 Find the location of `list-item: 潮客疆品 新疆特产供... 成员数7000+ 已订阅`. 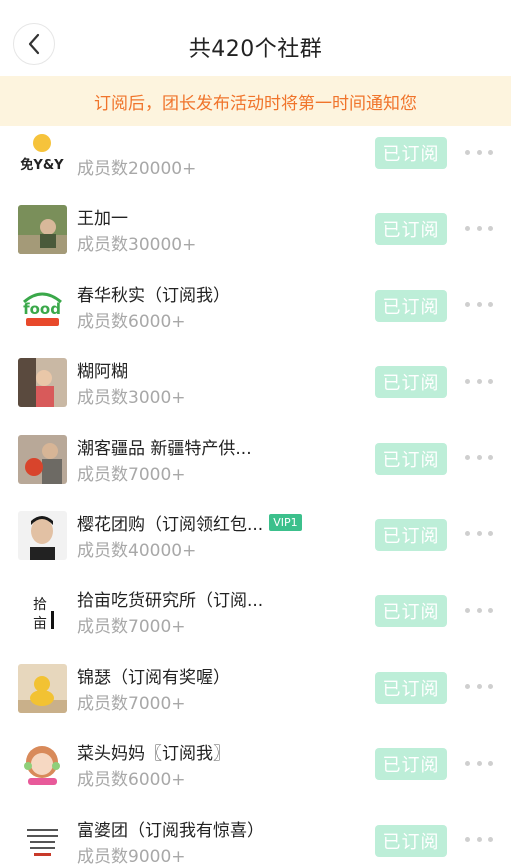

list-item: 潮客疆品 新疆特产供... 成员数7000+ 已订阅 is located at coordinates (255, 447).